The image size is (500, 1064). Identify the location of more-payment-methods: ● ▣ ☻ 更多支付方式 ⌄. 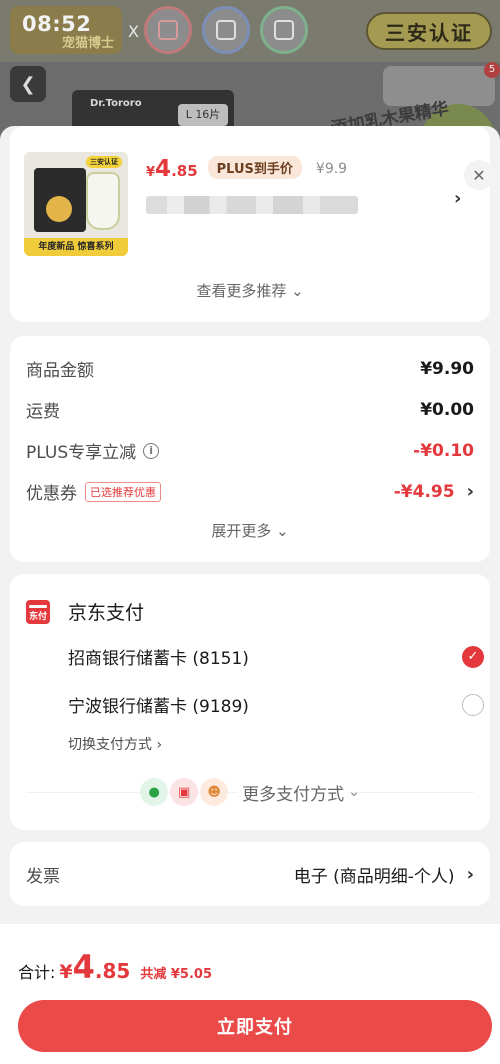
(250, 792).